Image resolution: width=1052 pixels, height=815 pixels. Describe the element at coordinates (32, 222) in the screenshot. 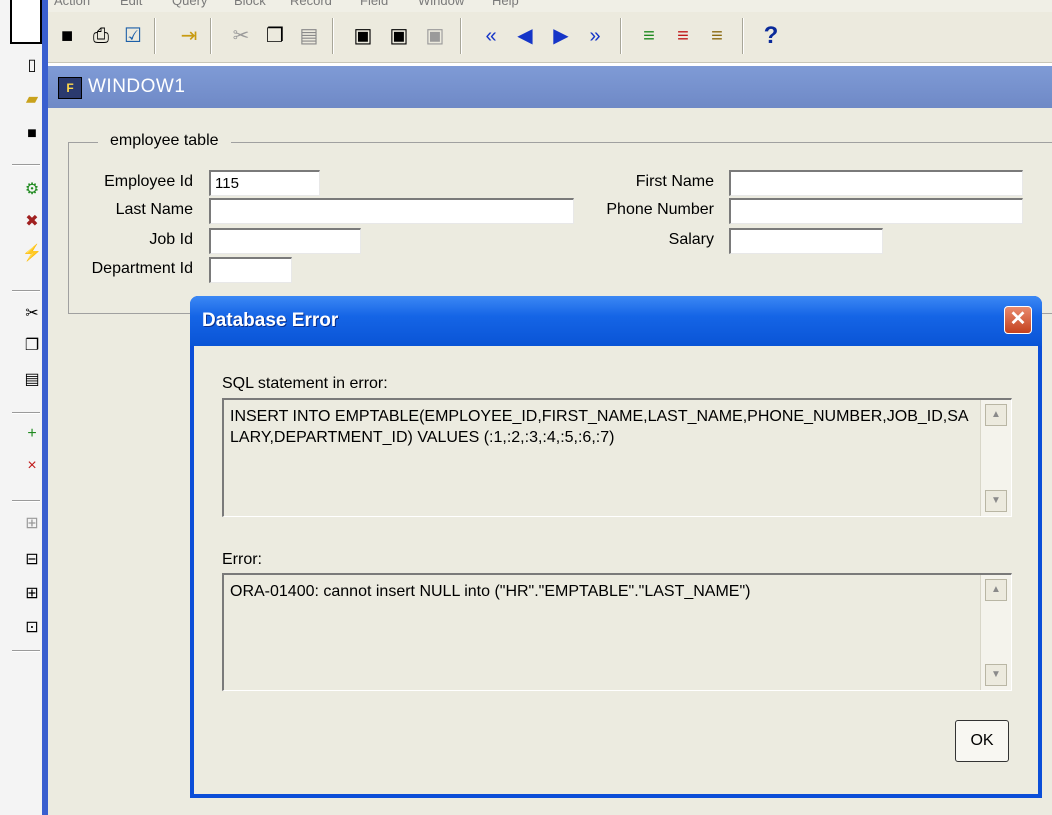

I see `cancel-query-icon: ✖` at that location.